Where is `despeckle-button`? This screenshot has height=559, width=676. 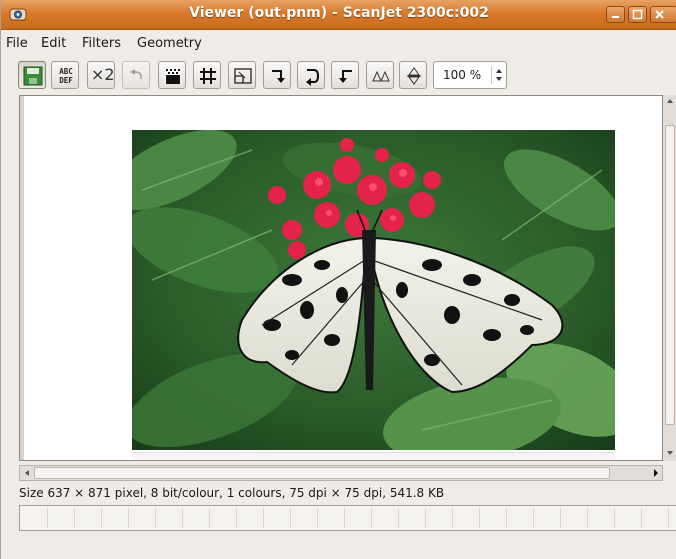
despeckle-button is located at coordinates (172, 75).